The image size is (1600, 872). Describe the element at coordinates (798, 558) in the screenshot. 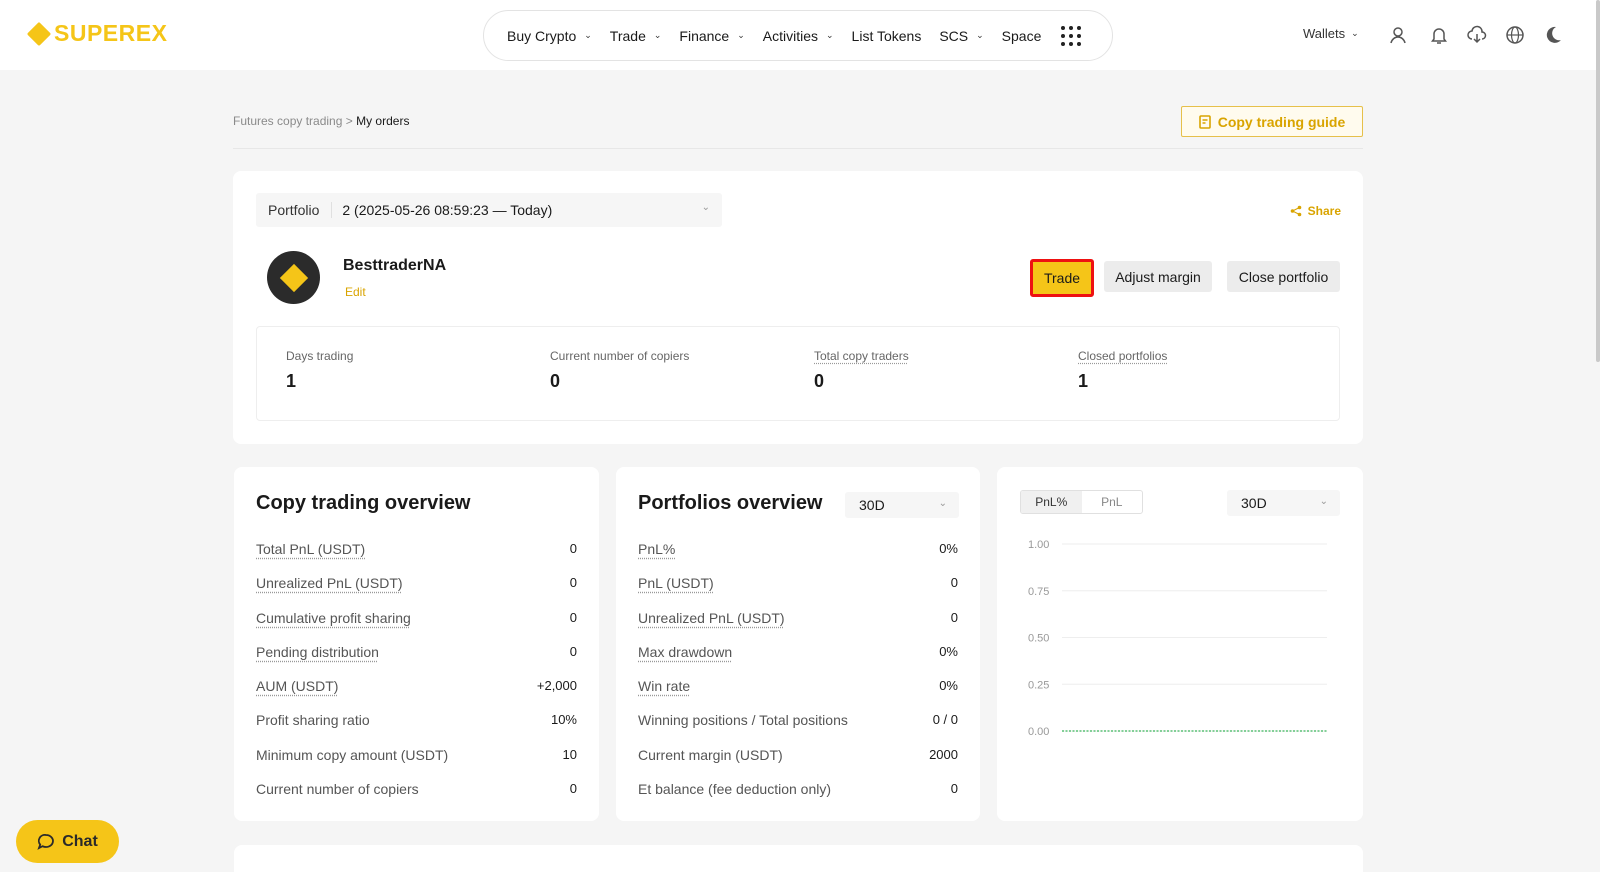

I see `list-item: PnL% 0%` at that location.